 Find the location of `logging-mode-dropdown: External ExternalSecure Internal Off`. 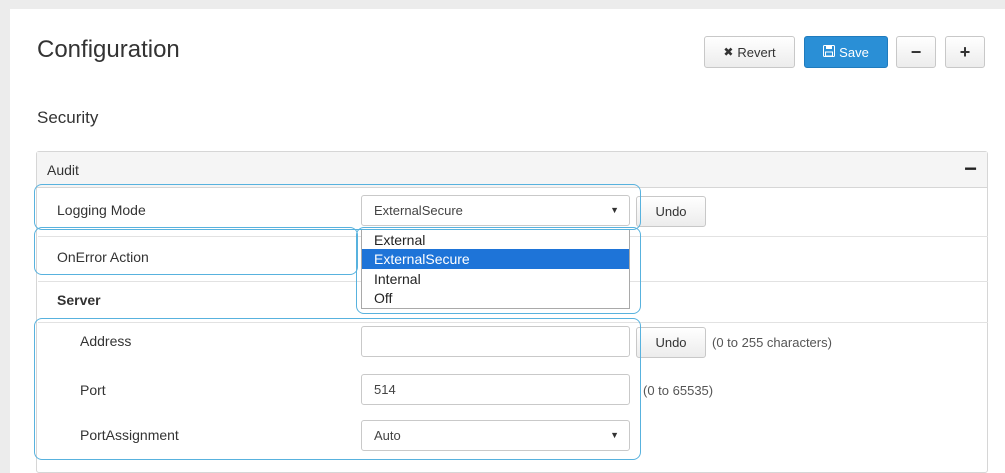

logging-mode-dropdown: External ExternalSecure Internal Off is located at coordinates (495, 269).